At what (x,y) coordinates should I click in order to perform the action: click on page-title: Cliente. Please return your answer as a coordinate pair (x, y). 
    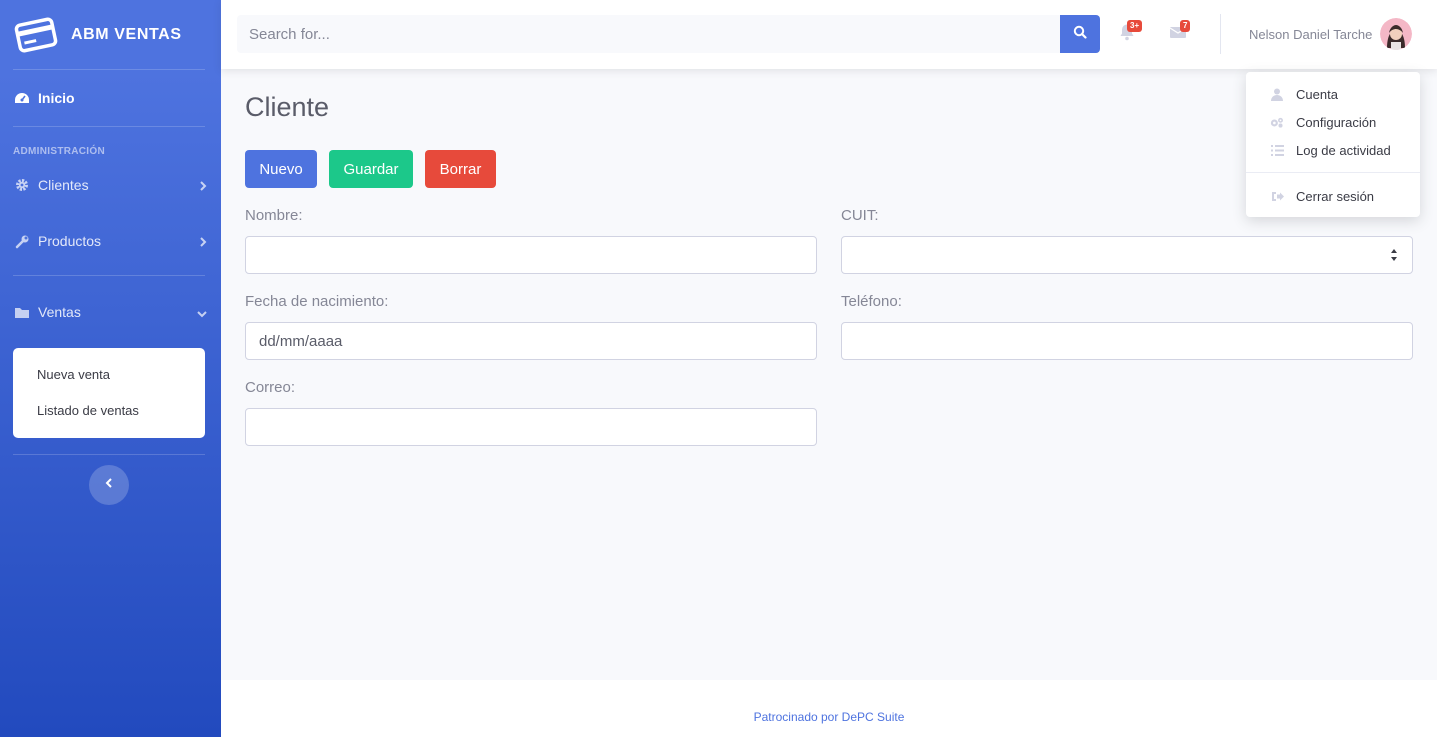
    Looking at the image, I should click on (287, 107).